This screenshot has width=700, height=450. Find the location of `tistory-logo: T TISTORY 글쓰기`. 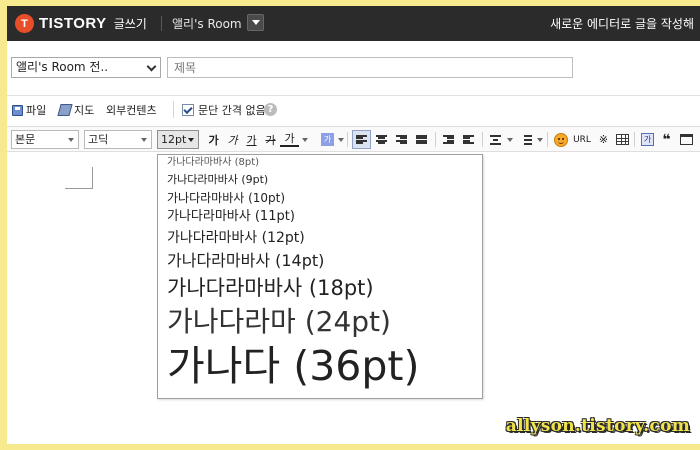

tistory-logo: T TISTORY 글쓰기 is located at coordinates (81, 23).